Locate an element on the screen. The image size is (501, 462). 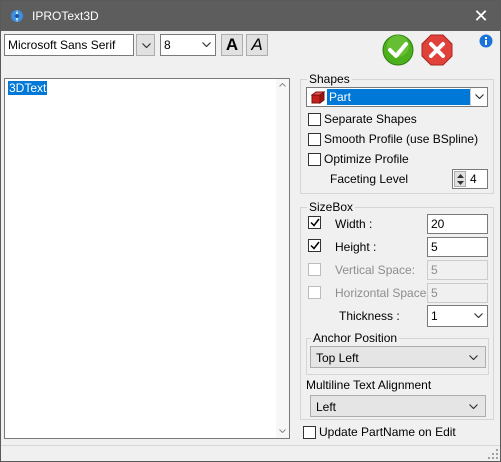
separate-shapes-checkbox is located at coordinates (314, 119).